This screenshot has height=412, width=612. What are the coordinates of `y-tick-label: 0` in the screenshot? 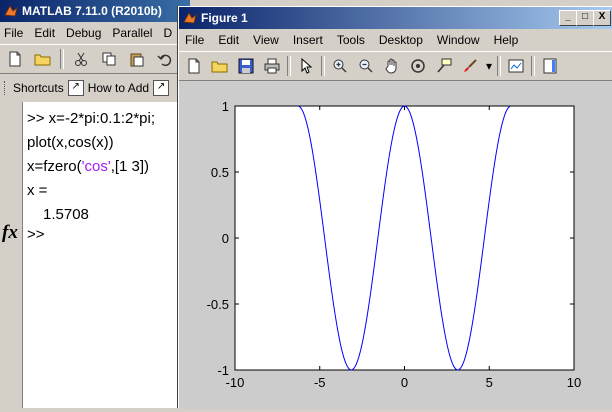 It's located at (225, 238).